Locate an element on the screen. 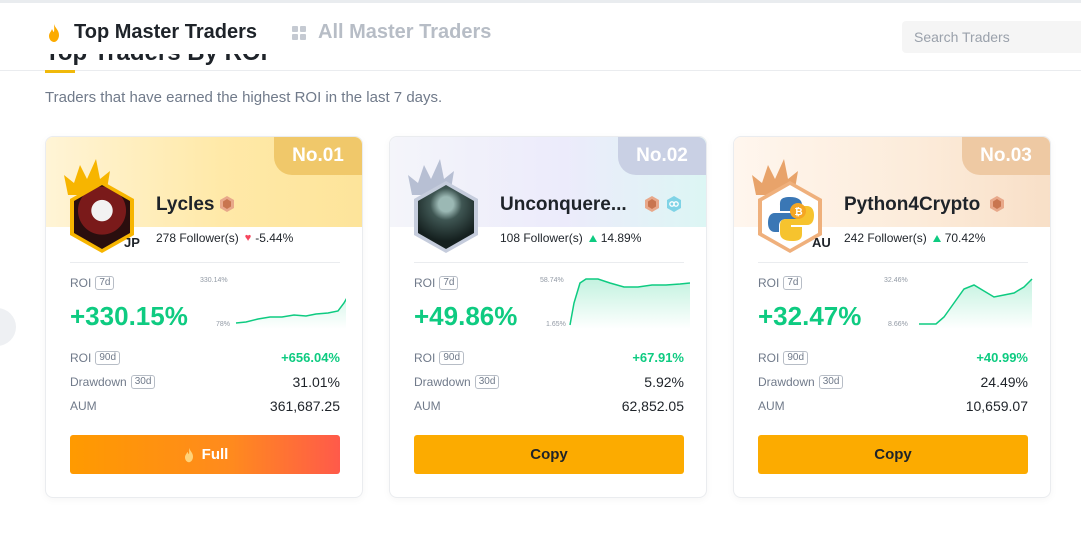  search-input is located at coordinates (994, 37).